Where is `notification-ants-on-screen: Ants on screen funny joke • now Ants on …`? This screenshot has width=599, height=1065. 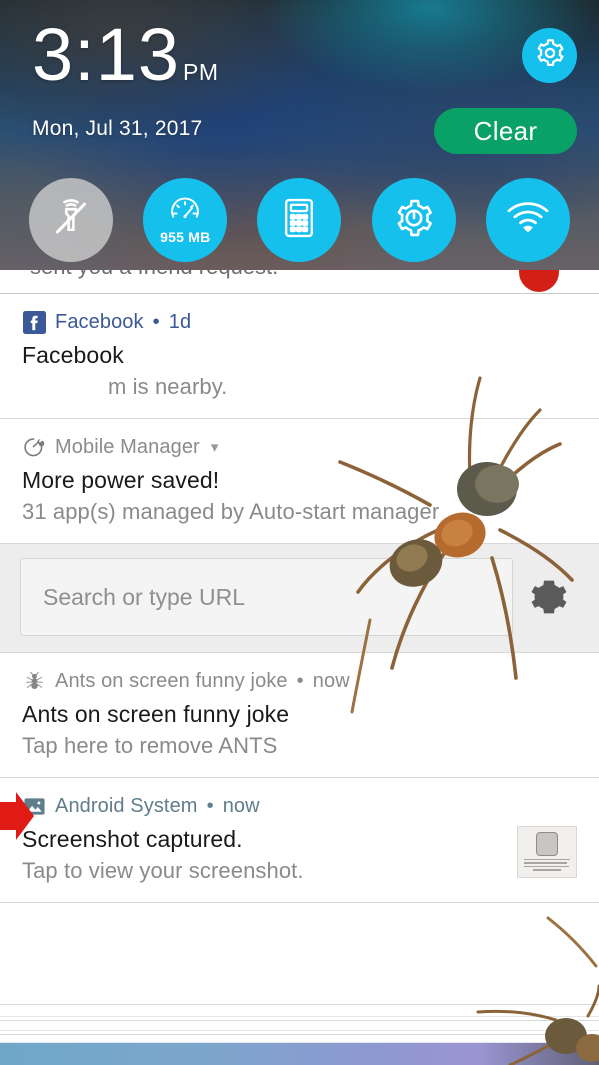 notification-ants-on-screen: Ants on screen funny joke • now Ants on … is located at coordinates (299, 715).